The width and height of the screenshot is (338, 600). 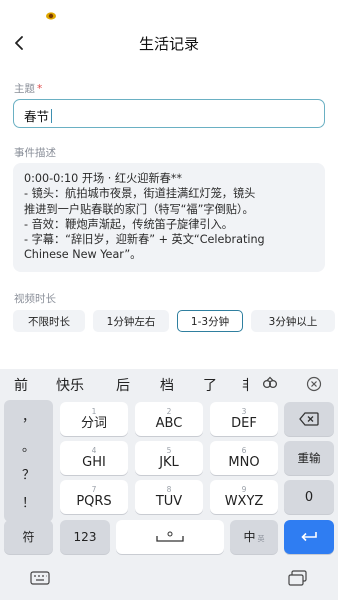 What do you see at coordinates (139, 209) in the screenshot?
I see `description-line: 推进到一户贴春联的家门（特写“福”字倒贴）。` at bounding box center [139, 209].